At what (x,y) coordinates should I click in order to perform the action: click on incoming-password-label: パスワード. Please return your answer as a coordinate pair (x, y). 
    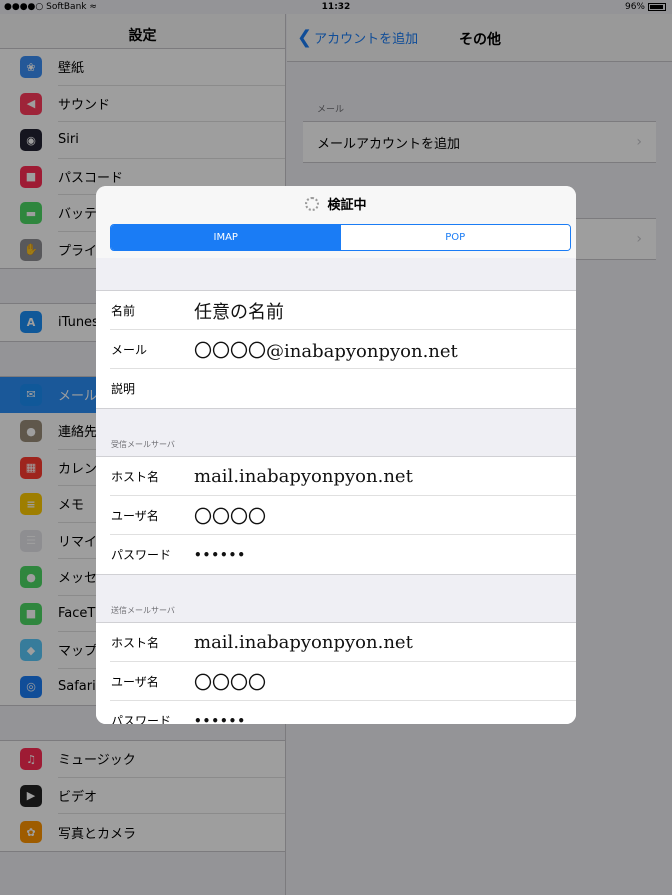
    Looking at the image, I should click on (141, 555).